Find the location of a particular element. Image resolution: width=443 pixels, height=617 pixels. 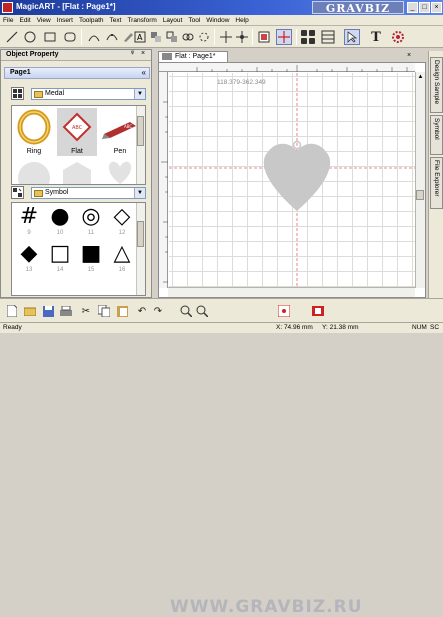

medal-category-value: Medal is located at coordinates (55, 93).